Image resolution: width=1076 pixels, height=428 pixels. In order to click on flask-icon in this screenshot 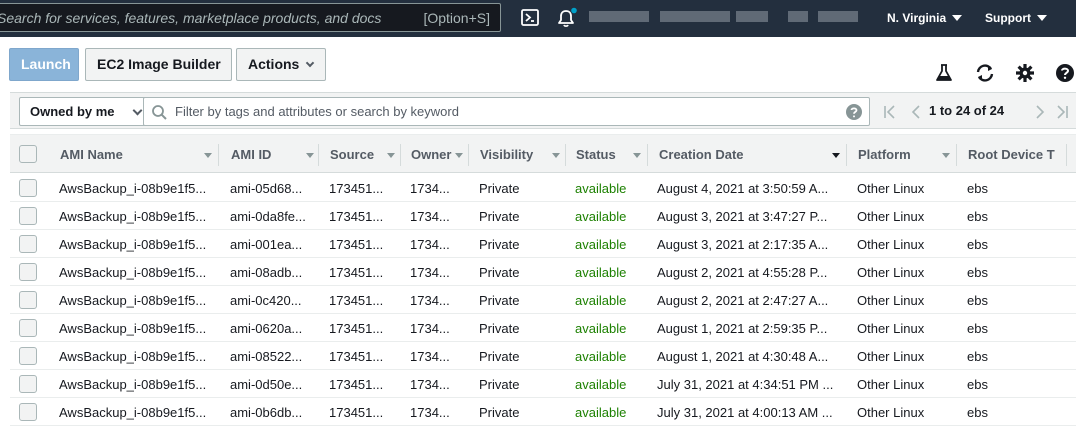, I will do `click(944, 73)`.